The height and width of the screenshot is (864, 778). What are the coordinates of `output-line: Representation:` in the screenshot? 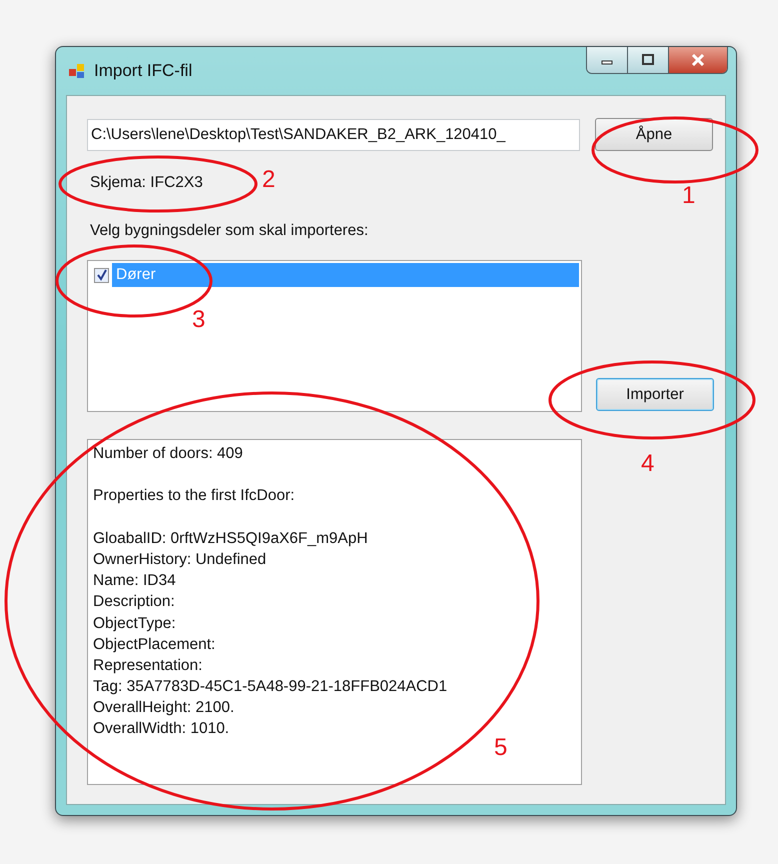 It's located at (147, 666).